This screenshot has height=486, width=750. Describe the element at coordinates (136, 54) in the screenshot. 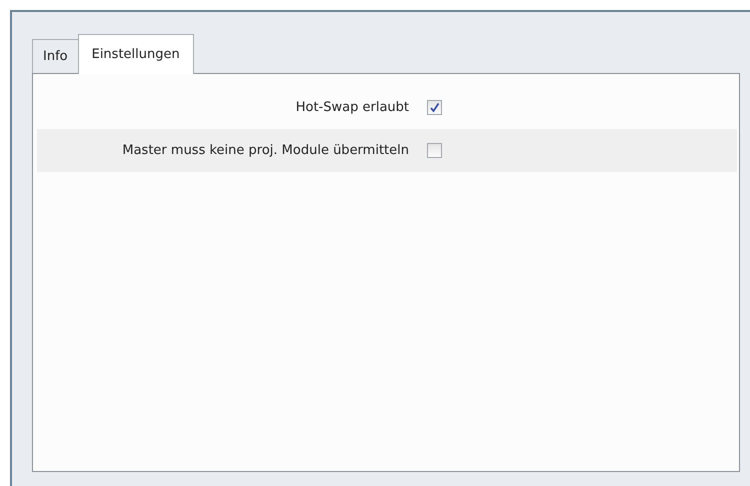

I see `tab: Einstellungen` at that location.